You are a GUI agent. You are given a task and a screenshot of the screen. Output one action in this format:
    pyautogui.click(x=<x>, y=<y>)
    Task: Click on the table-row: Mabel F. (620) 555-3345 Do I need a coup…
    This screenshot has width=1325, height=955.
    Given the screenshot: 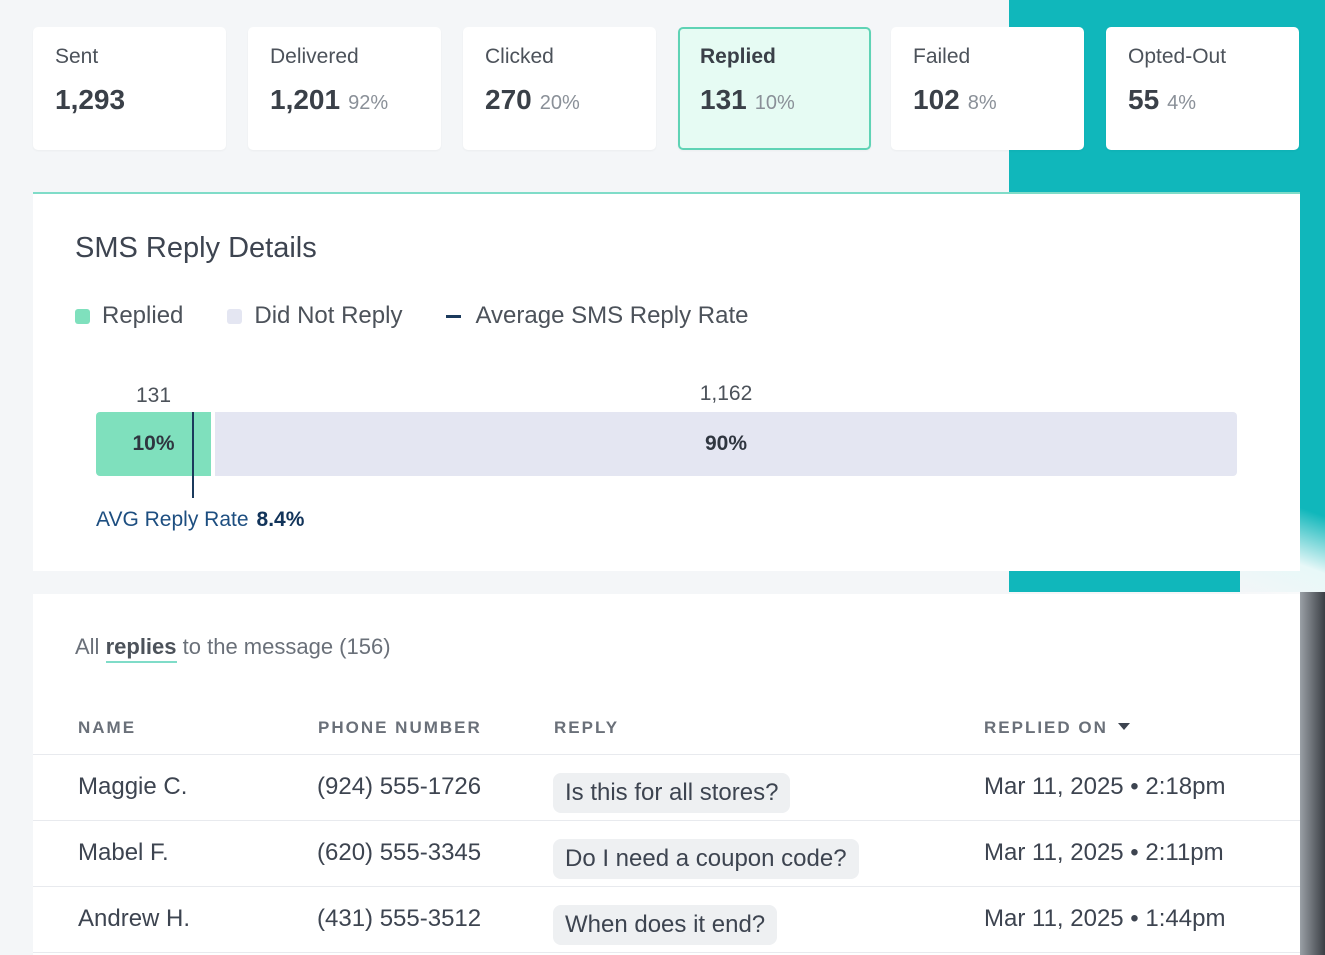 What is the action you would take?
    pyautogui.click(x=666, y=853)
    